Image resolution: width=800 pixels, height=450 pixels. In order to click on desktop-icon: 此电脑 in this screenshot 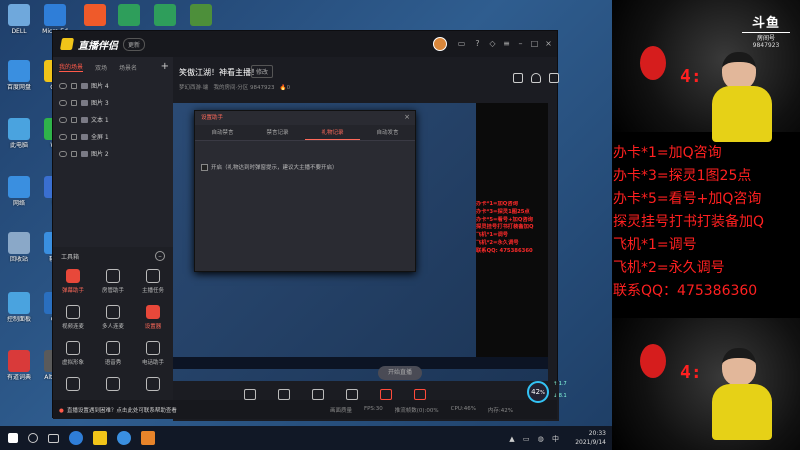, I will do `click(19, 133)`.